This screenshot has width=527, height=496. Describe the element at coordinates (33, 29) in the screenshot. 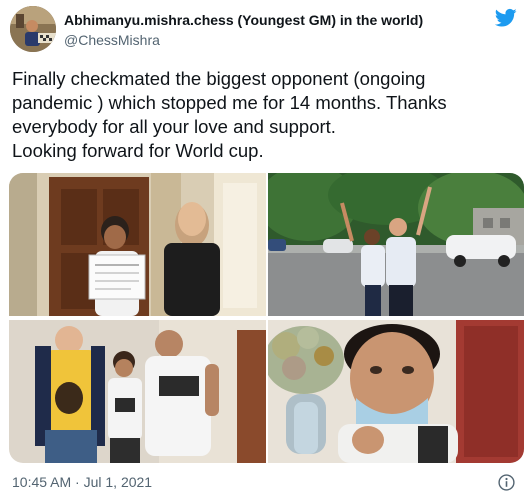

I see `avatar` at that location.